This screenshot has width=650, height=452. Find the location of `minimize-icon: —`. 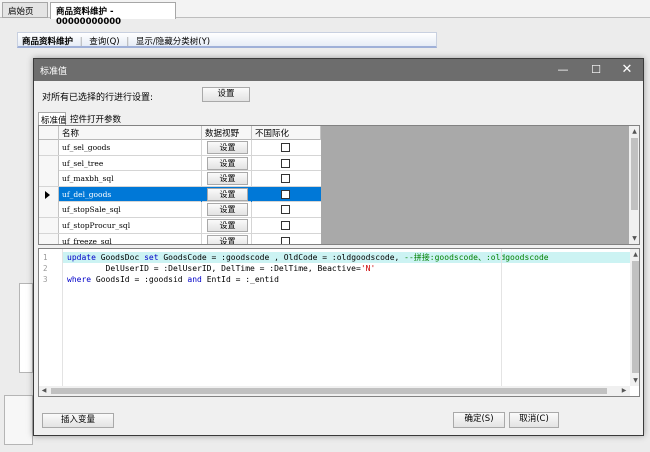

minimize-icon: — is located at coordinates (563, 70).